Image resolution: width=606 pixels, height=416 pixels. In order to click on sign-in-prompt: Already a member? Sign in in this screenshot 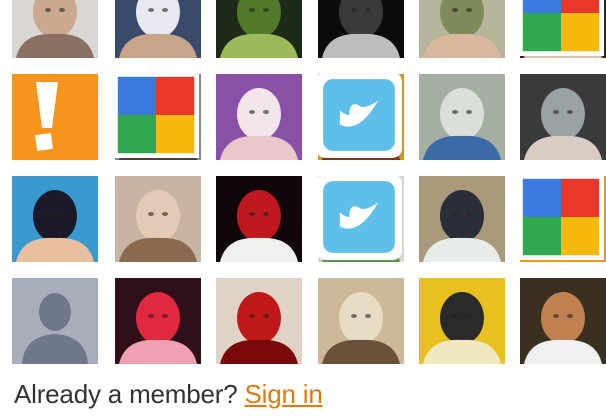, I will do `click(168, 394)`.